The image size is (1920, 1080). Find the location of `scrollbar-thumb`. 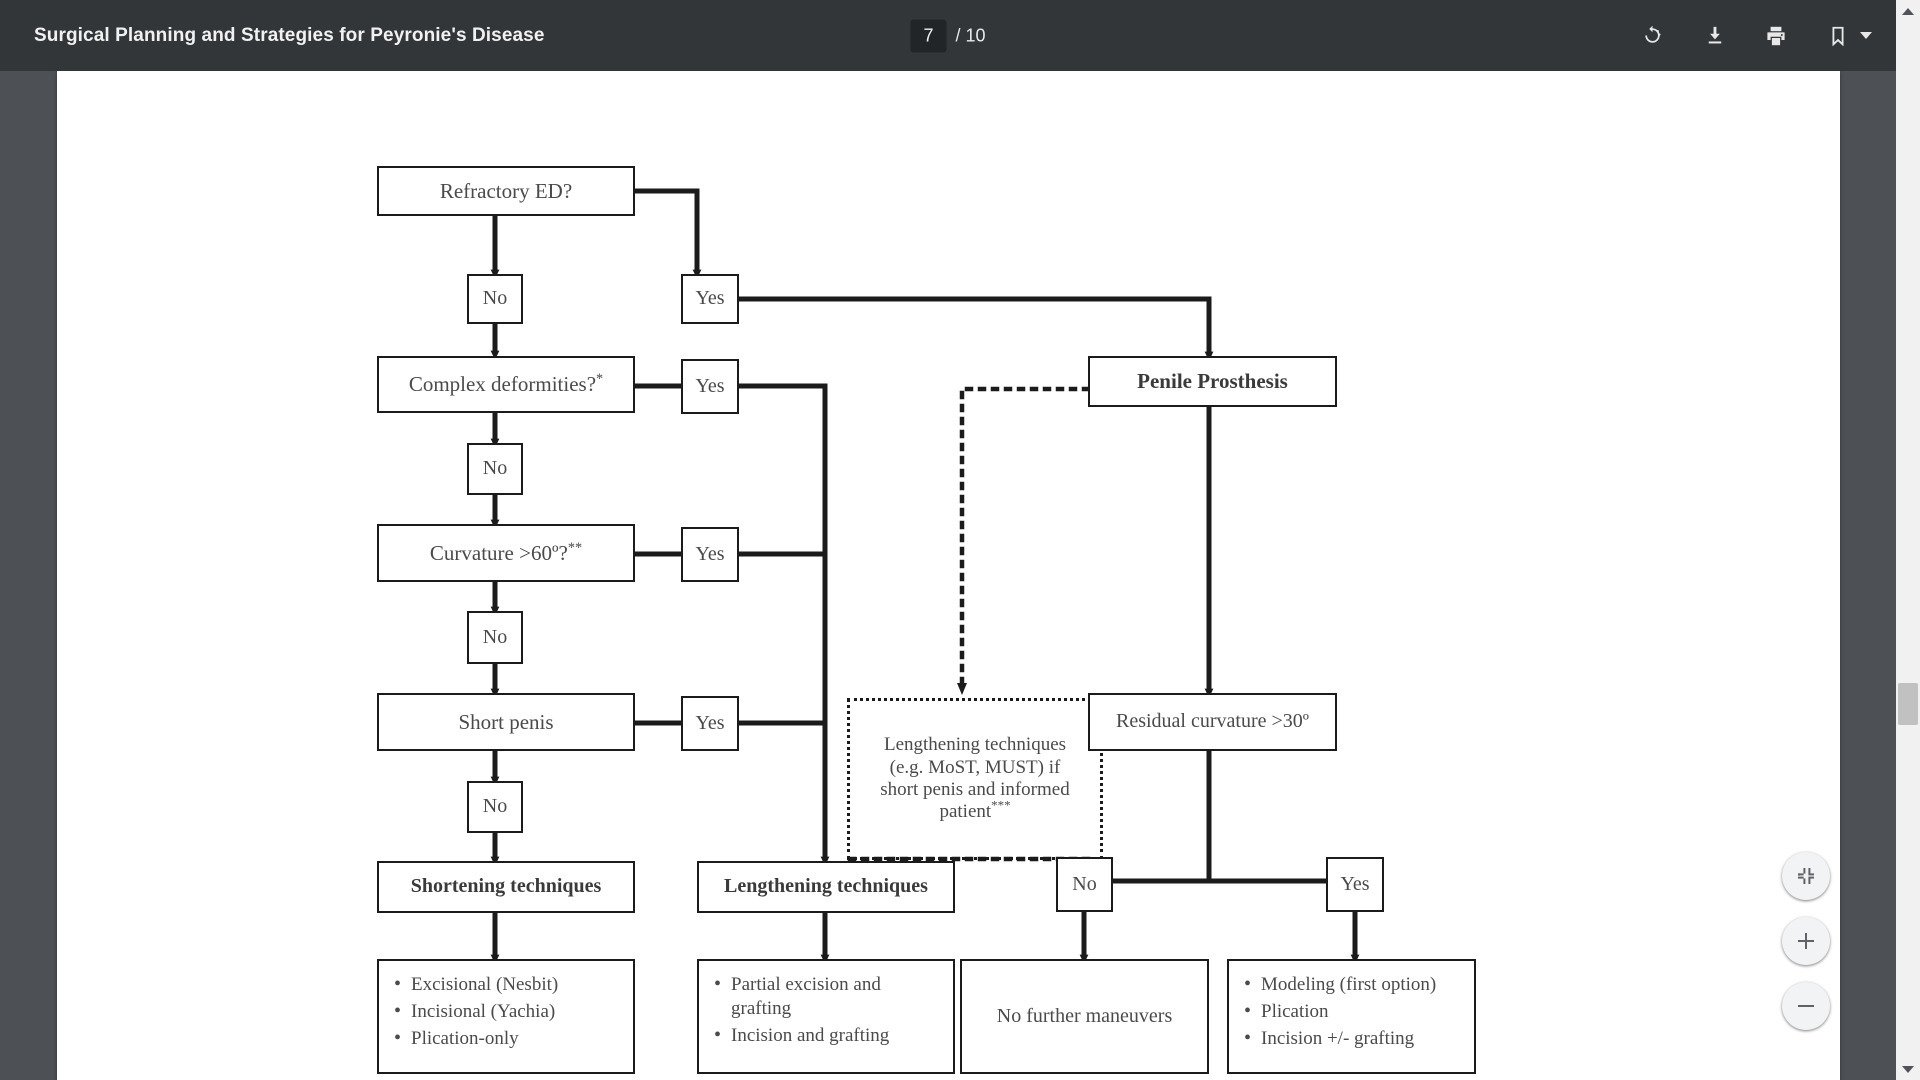

scrollbar-thumb is located at coordinates (1908, 704).